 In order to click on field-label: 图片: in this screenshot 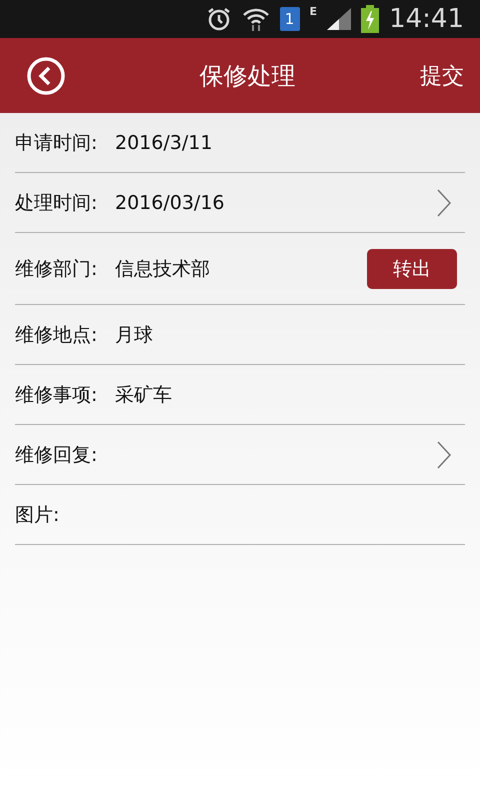, I will do `click(37, 515)`.